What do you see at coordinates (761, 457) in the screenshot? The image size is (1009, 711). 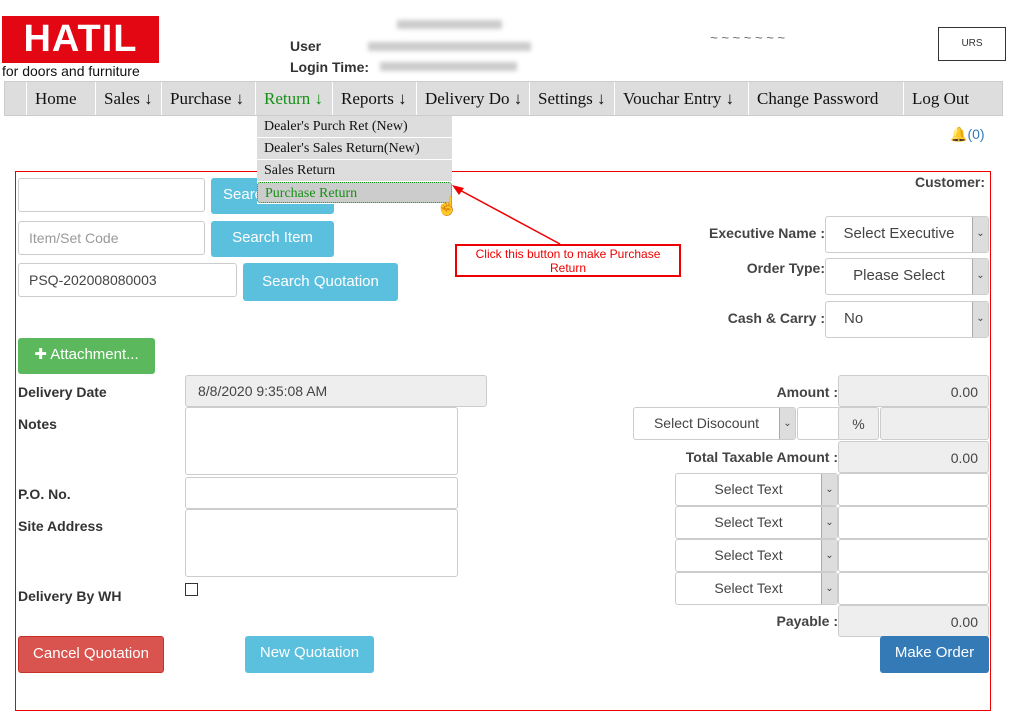 I see `taxable-label: Total Taxable Amount :` at bounding box center [761, 457].